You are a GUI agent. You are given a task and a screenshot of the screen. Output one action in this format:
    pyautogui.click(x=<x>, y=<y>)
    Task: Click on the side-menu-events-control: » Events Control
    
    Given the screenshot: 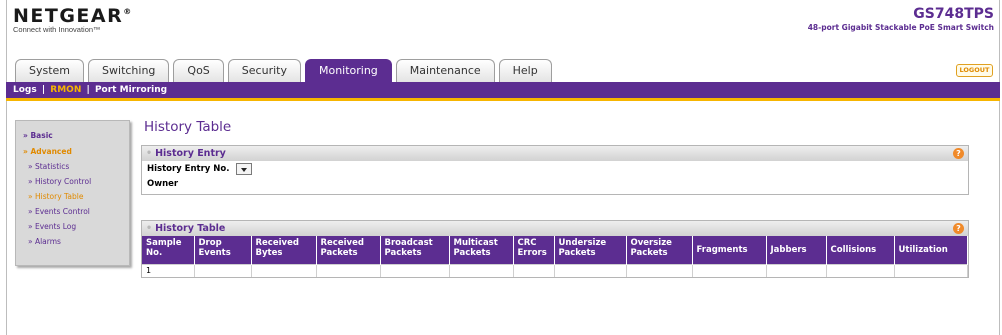 What is the action you would take?
    pyautogui.click(x=72, y=211)
    